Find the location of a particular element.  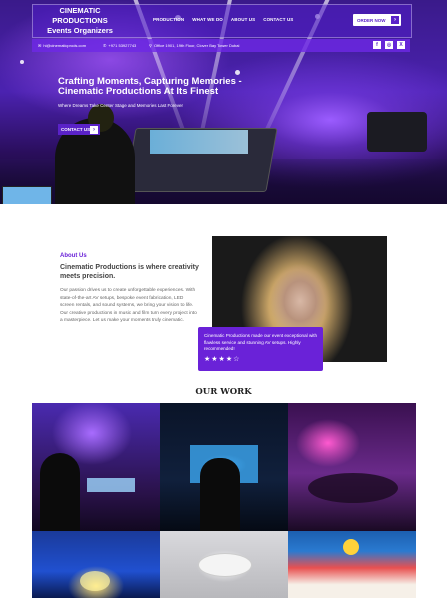

brand-line-1: CINEMATIC is located at coordinates (80, 10).